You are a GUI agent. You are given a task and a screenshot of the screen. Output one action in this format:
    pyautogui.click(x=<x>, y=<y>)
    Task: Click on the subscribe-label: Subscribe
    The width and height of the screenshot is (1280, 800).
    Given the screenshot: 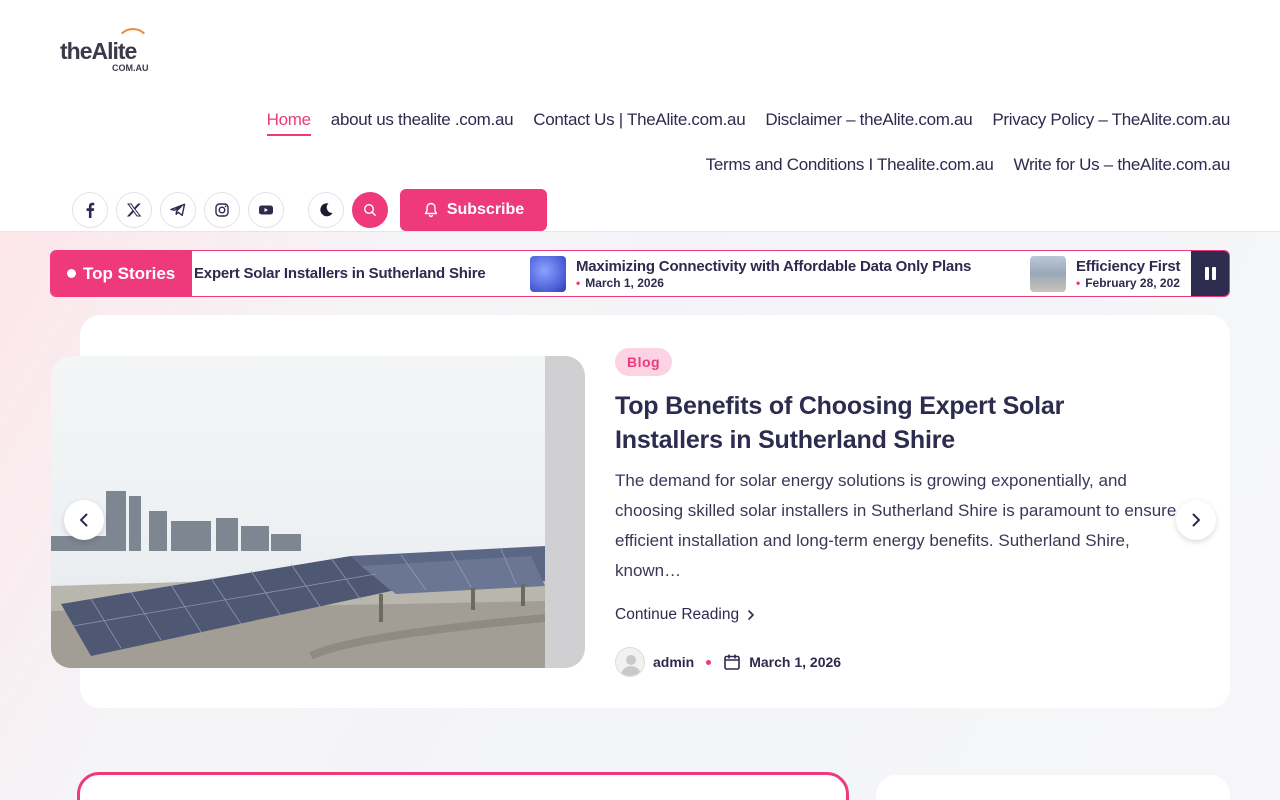 What is the action you would take?
    pyautogui.click(x=485, y=209)
    